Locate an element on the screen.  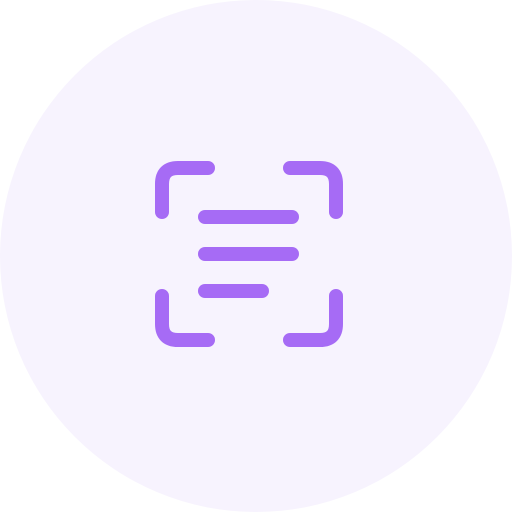
scan-corner-top-left is located at coordinates (185, 190).